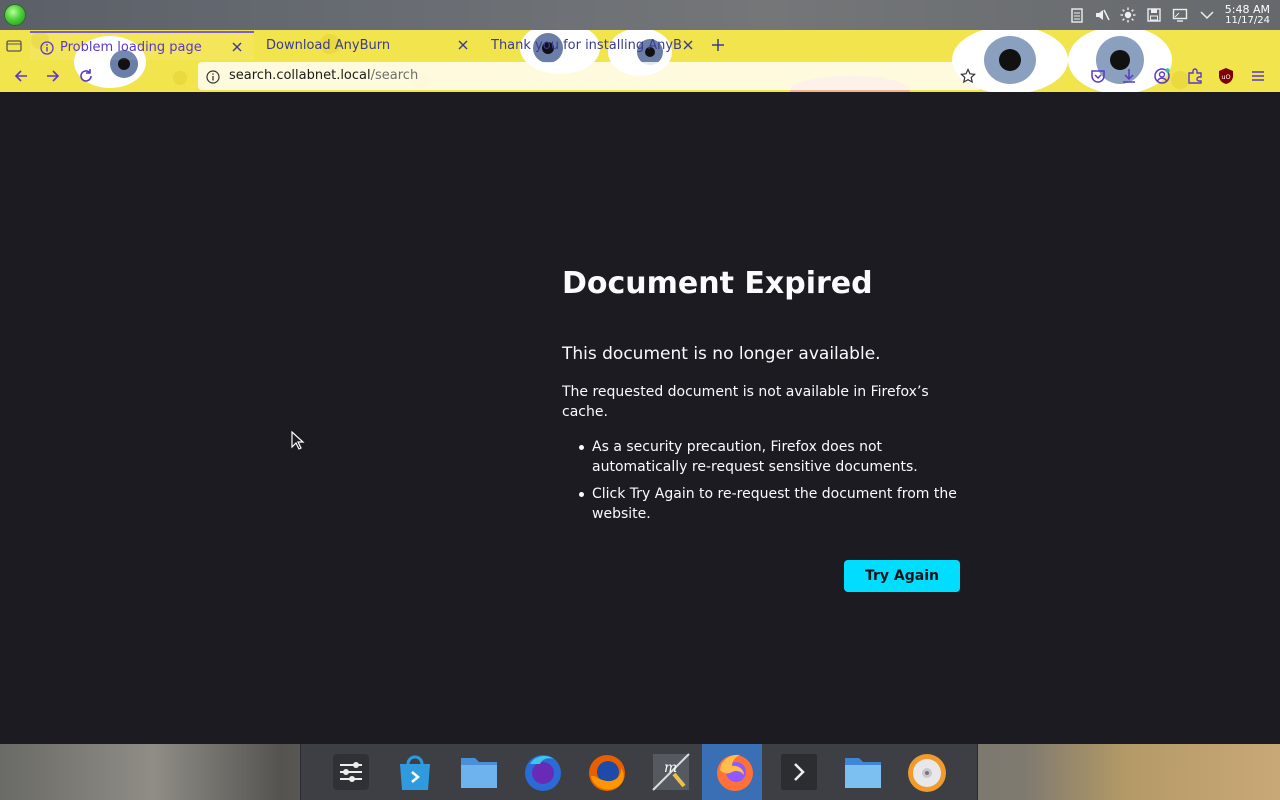 The width and height of the screenshot is (1280, 800). What do you see at coordinates (1162, 76) in the screenshot?
I see `account-icon` at bounding box center [1162, 76].